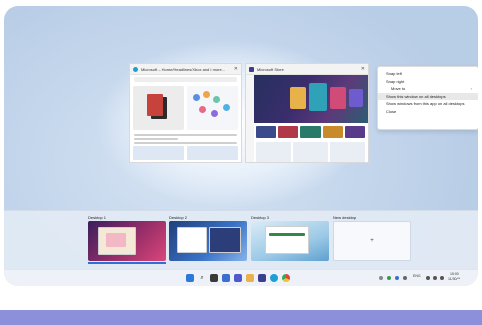 The width and height of the screenshot is (482, 325). I want to click on clock-date: 11/30/**, so click(454, 279).